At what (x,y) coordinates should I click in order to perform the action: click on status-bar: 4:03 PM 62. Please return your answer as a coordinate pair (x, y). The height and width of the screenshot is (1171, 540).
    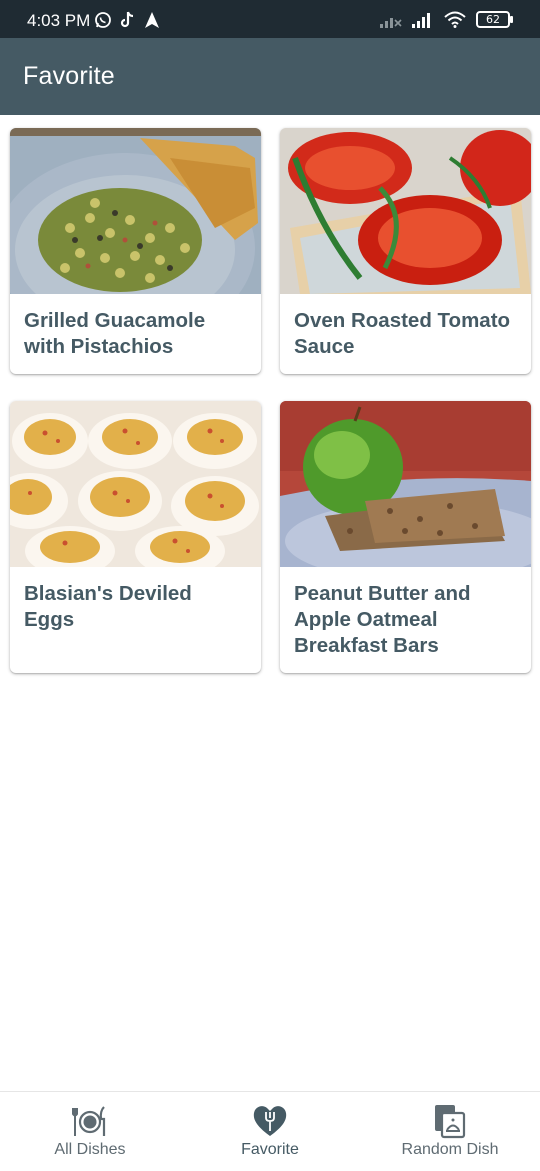
    Looking at the image, I should click on (270, 19).